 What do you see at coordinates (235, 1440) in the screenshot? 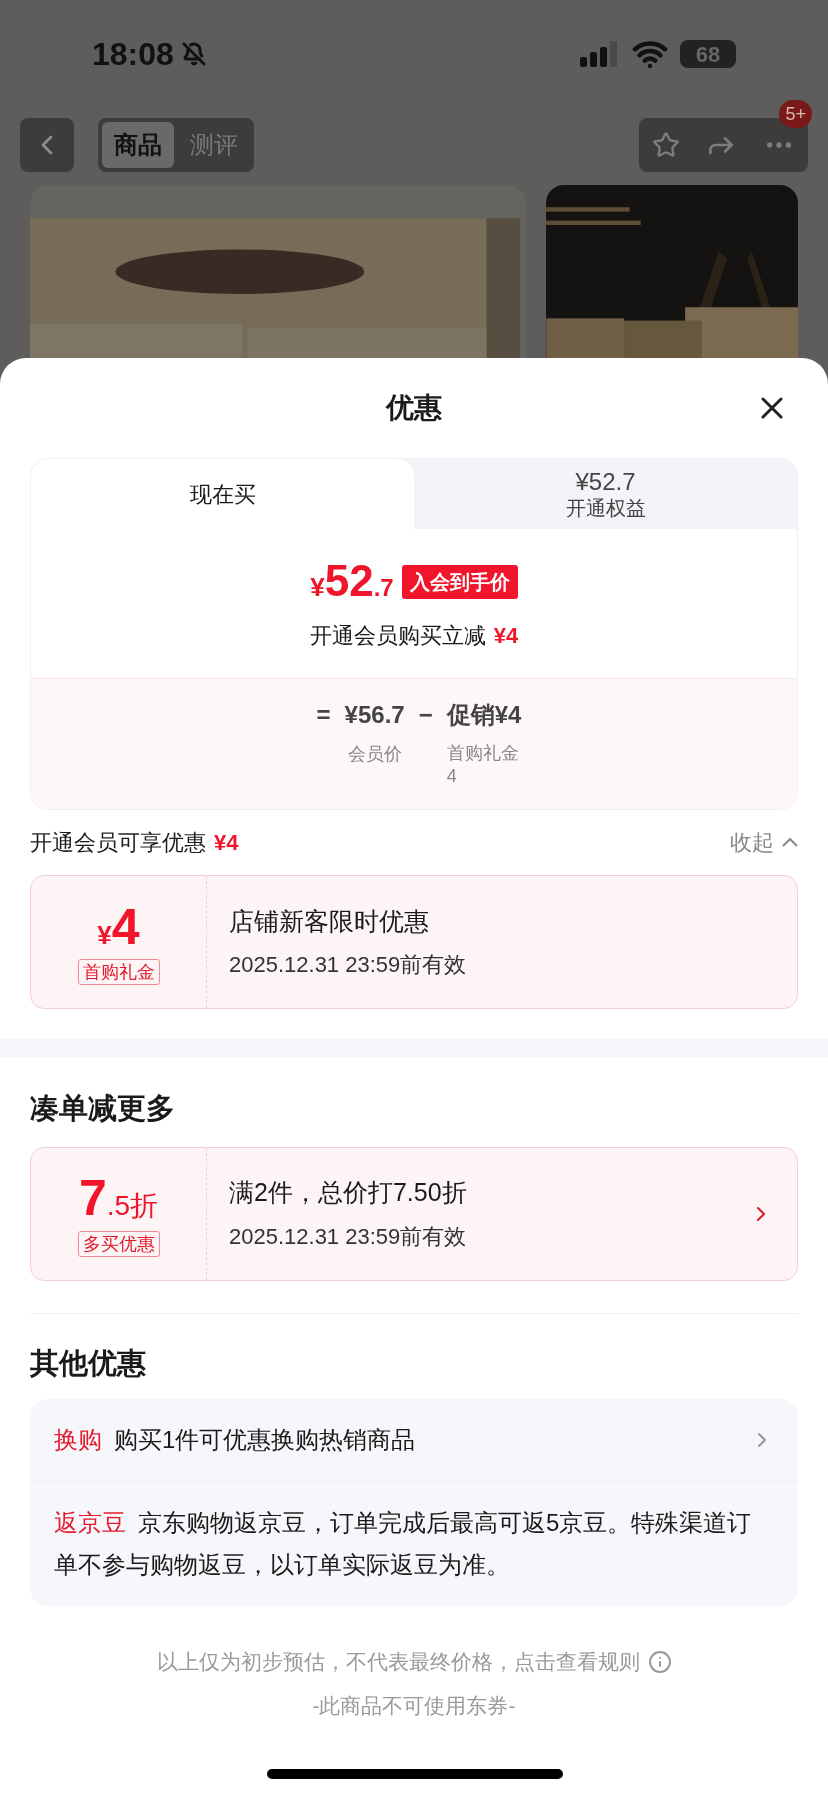
I see `offer-text: 换购 购买1件可优惠换购热销商品` at bounding box center [235, 1440].